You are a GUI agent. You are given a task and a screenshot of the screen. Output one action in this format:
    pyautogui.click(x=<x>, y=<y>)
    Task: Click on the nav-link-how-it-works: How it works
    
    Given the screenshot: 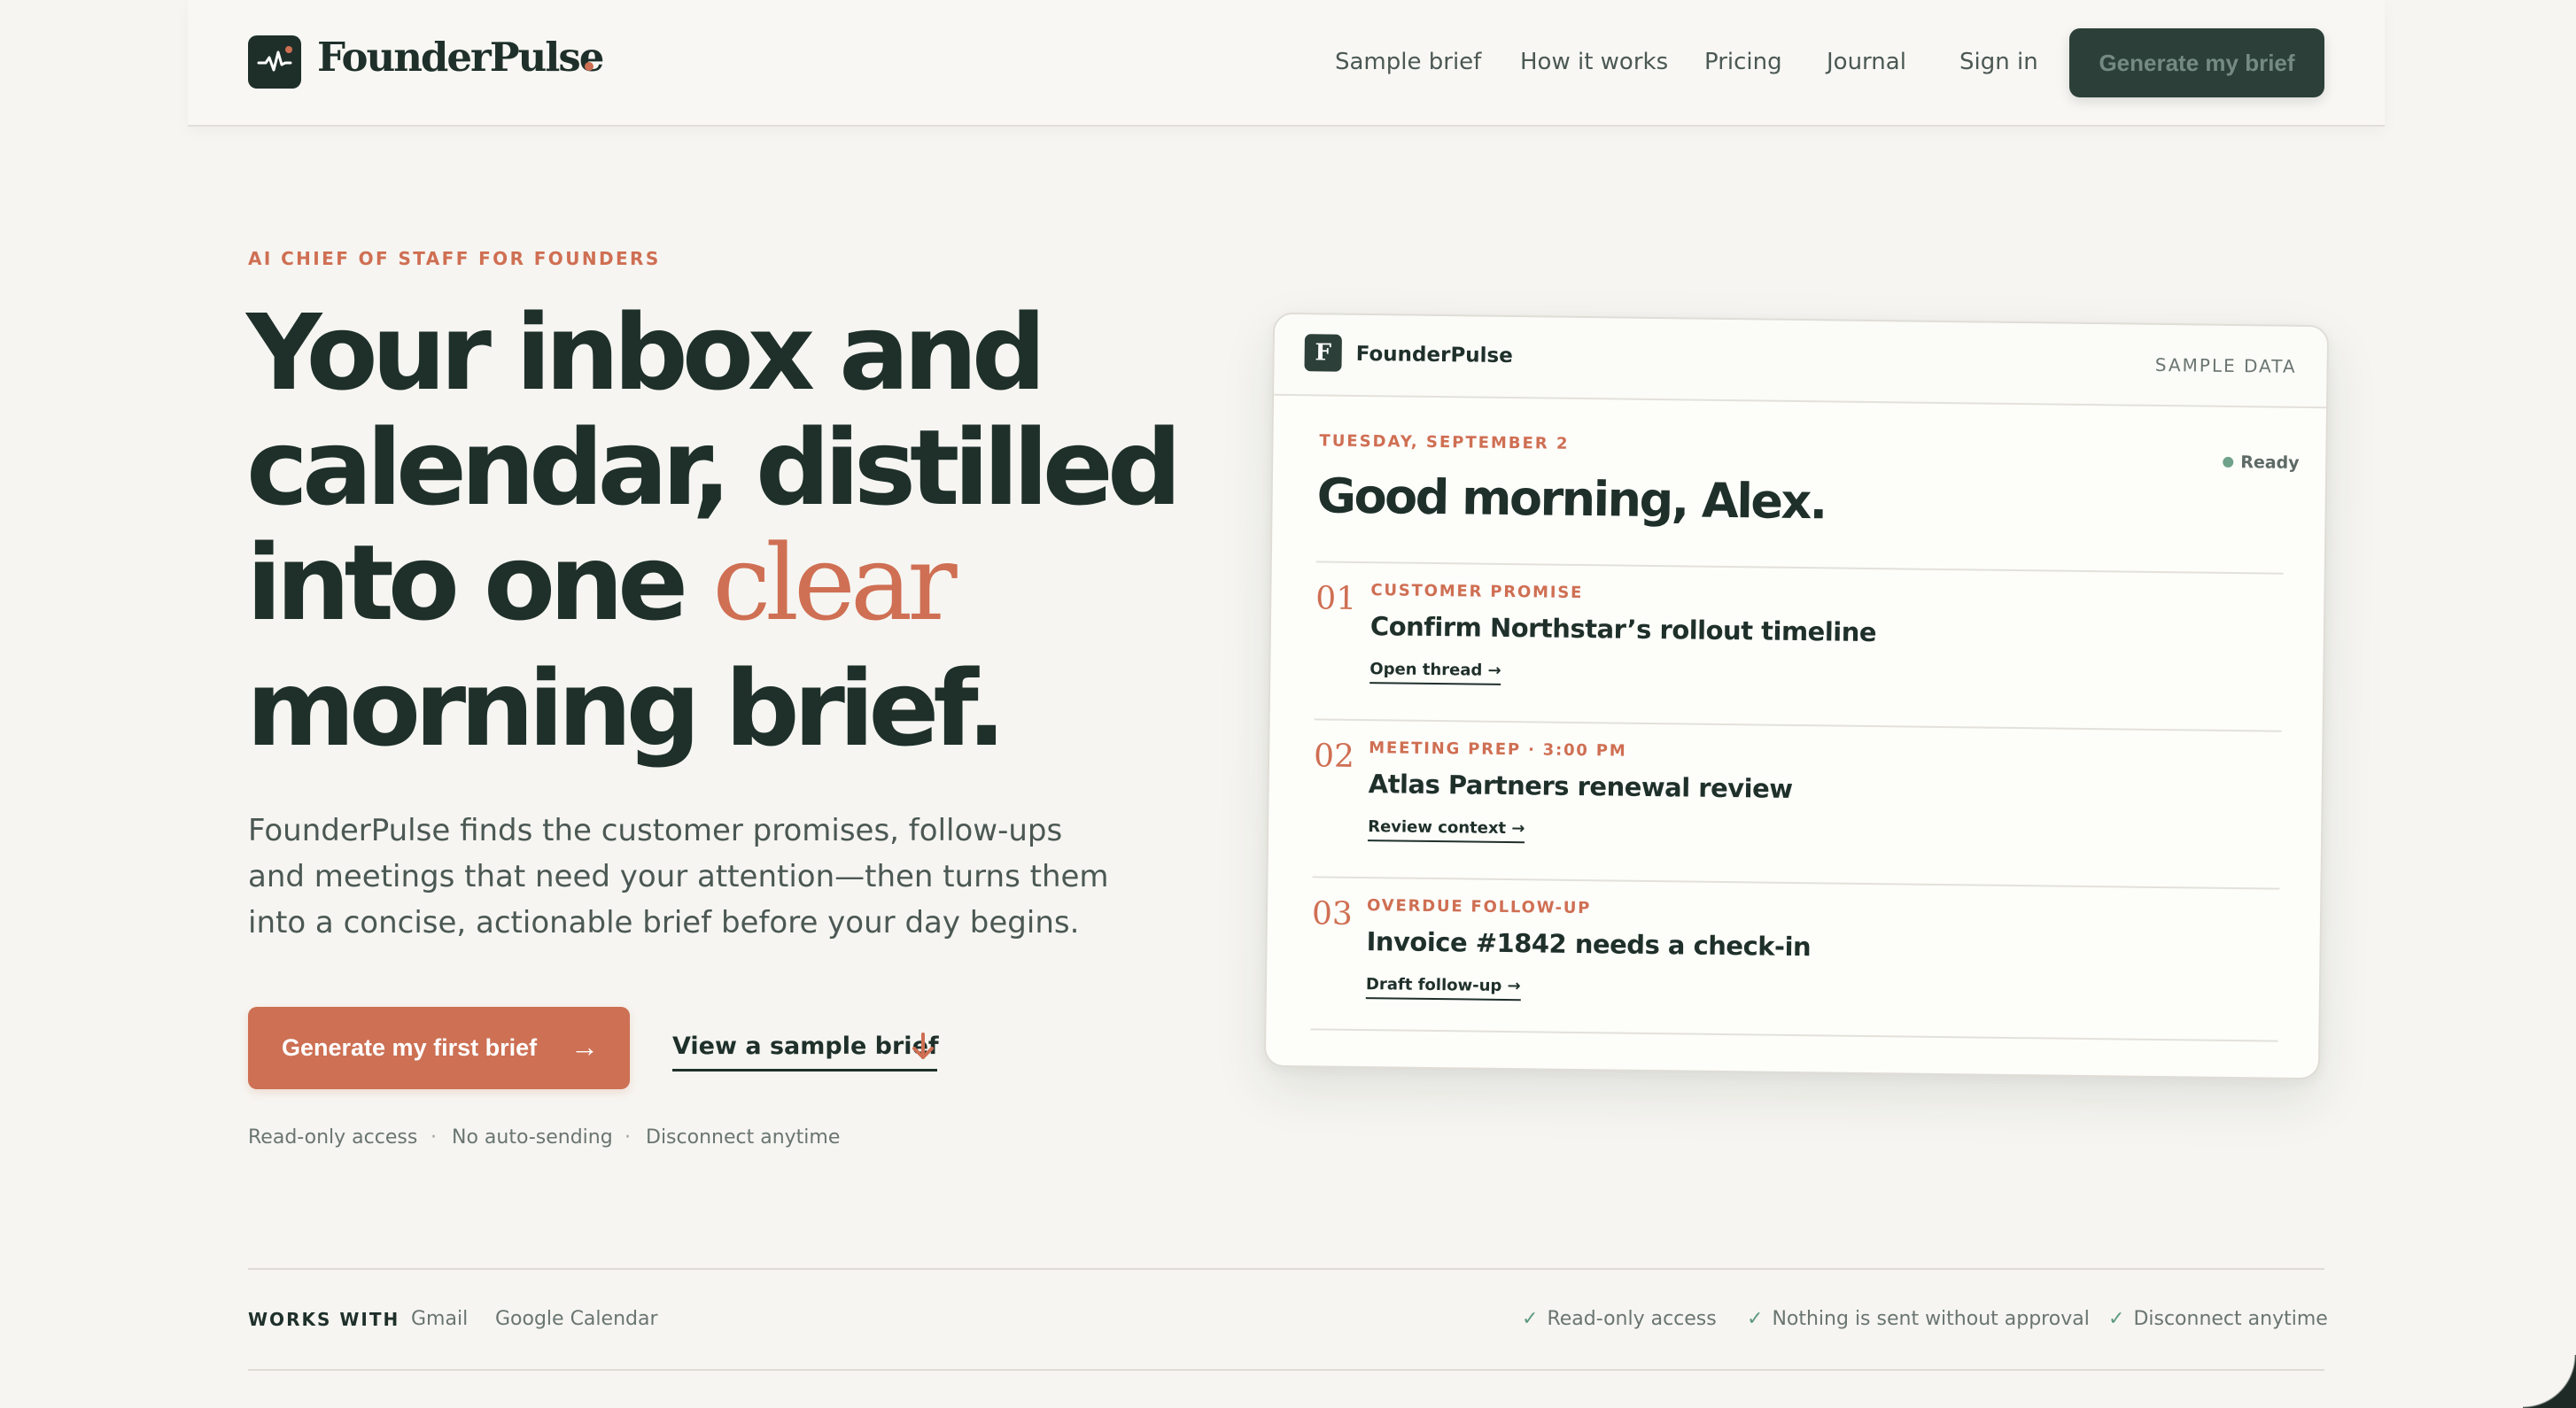 What is the action you would take?
    pyautogui.click(x=1594, y=62)
    